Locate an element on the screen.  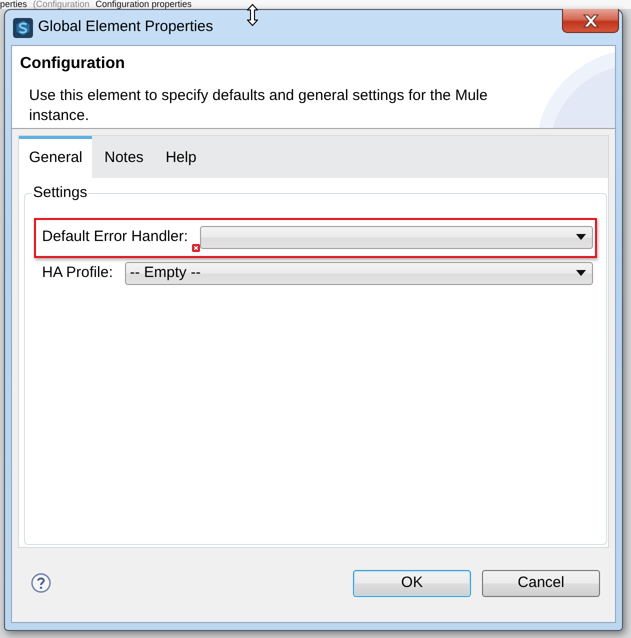
header-title: Configuration is located at coordinates (73, 64).